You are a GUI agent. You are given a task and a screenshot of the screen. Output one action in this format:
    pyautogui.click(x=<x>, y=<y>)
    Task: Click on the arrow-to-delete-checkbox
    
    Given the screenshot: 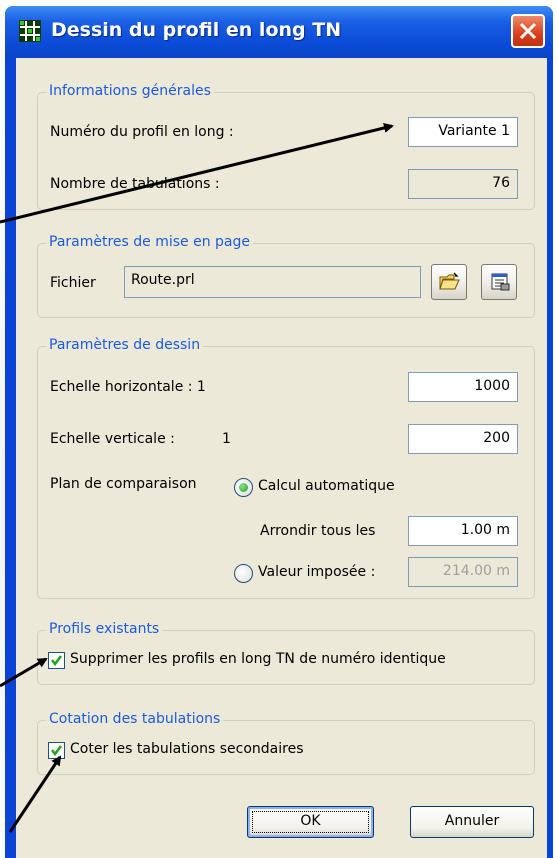 What is the action you would take?
    pyautogui.click(x=24, y=672)
    